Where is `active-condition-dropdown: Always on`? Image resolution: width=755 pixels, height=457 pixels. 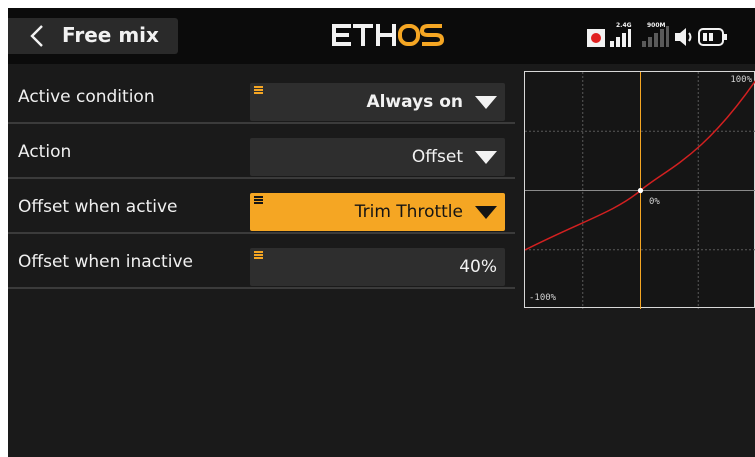
active-condition-dropdown: Always on is located at coordinates (377, 102).